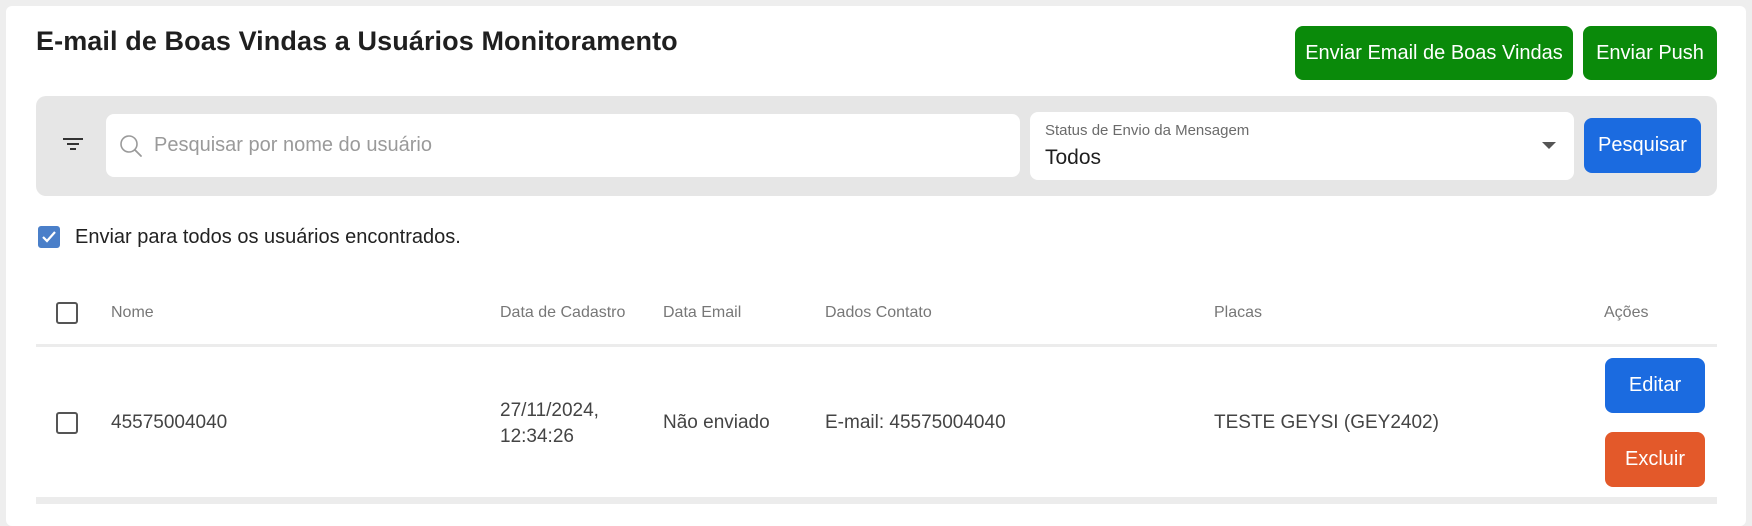 This screenshot has width=1752, height=526. What do you see at coordinates (876, 500) in the screenshot?
I see `table-row-divider` at bounding box center [876, 500].